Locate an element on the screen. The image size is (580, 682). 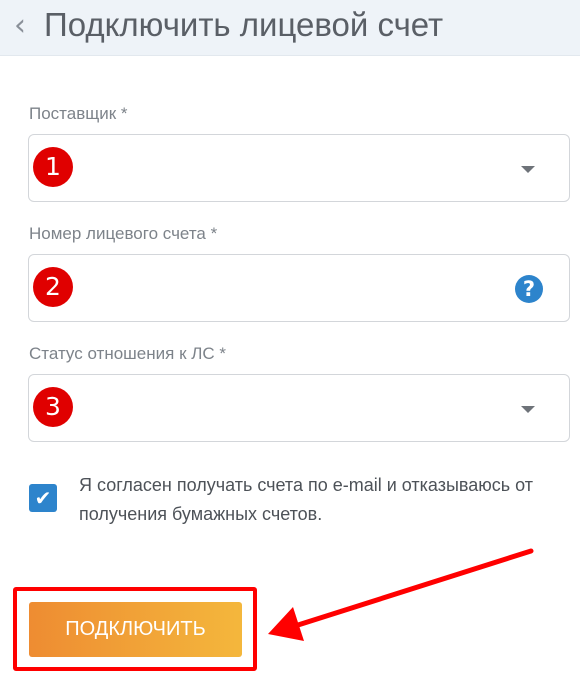
annotation-arrow-icon is located at coordinates (401, 594).